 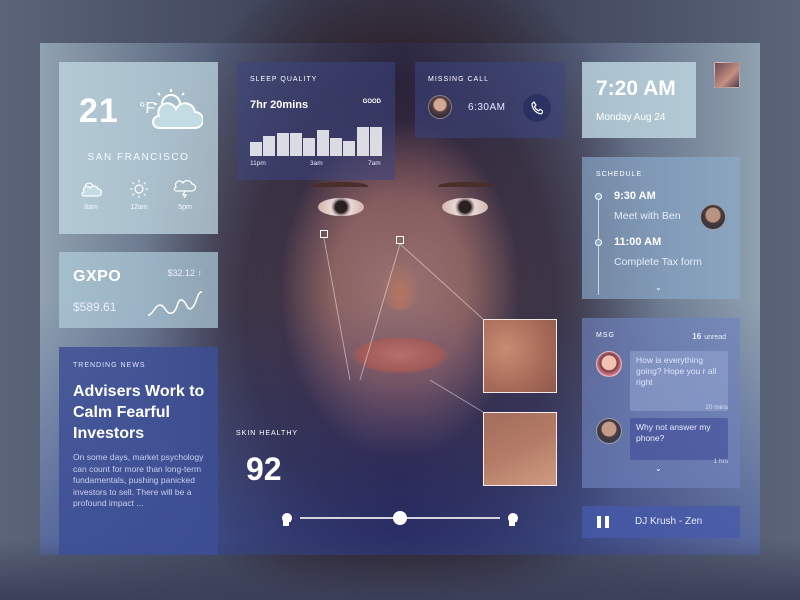 What do you see at coordinates (520, 449) in the screenshot?
I see `skin-zoom-neck` at bounding box center [520, 449].